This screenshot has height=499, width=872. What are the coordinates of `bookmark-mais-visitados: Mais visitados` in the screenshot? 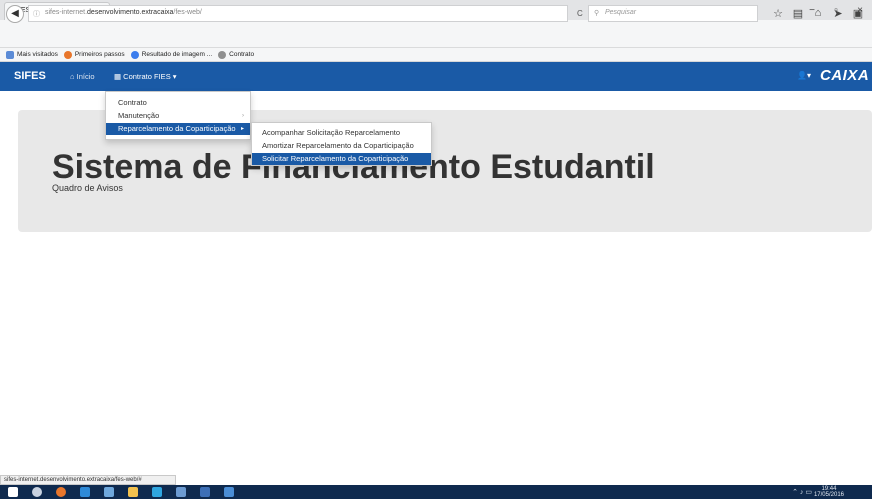 It's located at (32, 54).